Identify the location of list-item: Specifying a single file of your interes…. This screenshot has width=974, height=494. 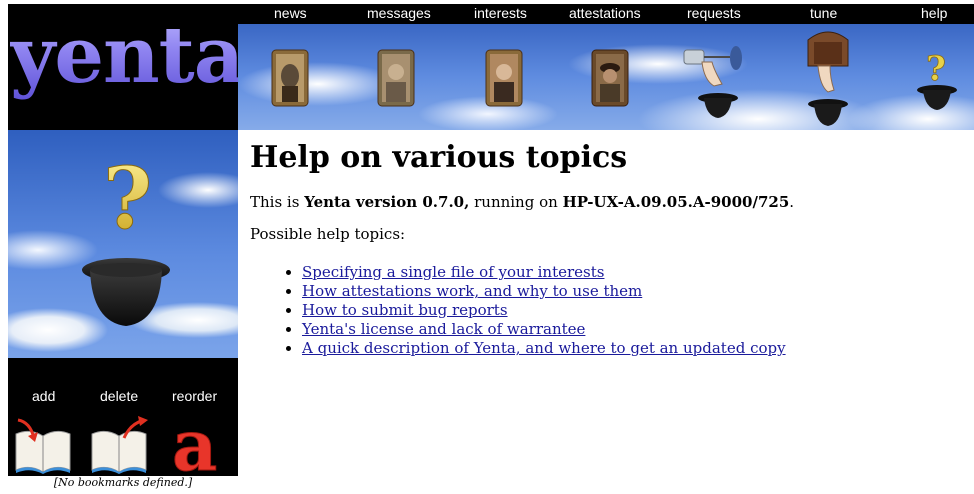
(636, 272).